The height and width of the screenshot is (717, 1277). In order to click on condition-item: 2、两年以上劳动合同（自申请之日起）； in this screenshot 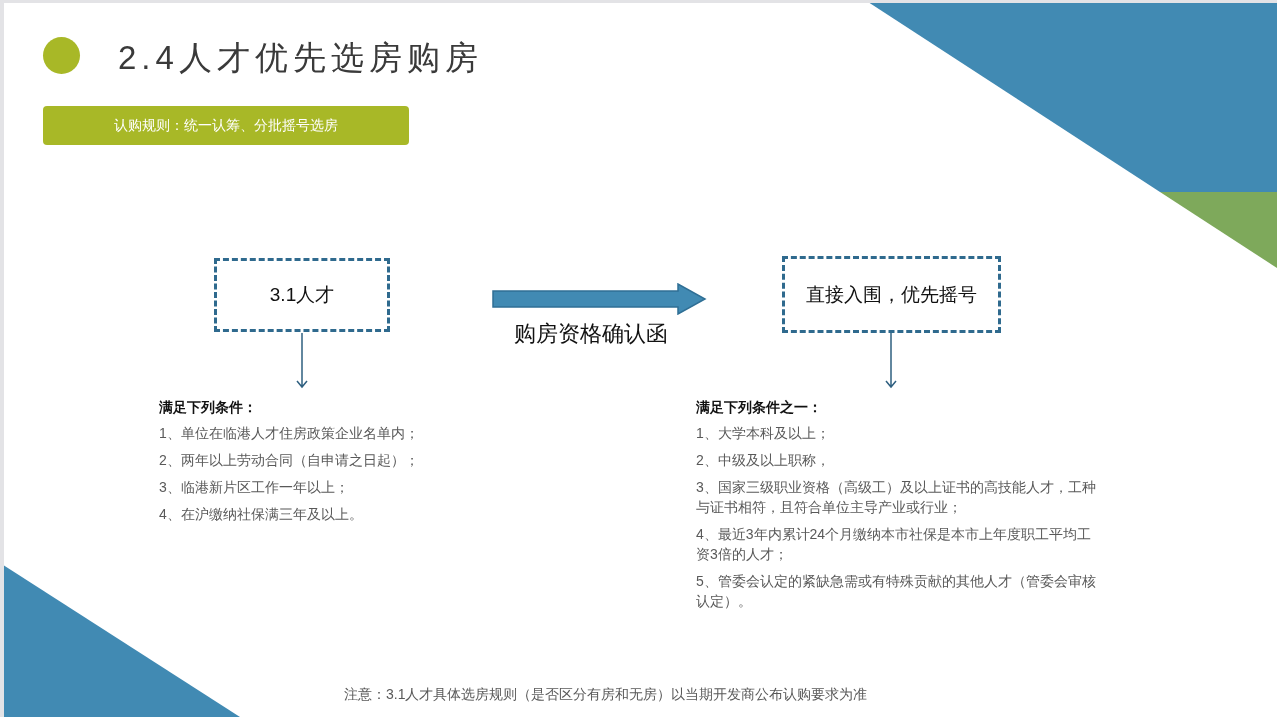, I will do `click(289, 460)`.